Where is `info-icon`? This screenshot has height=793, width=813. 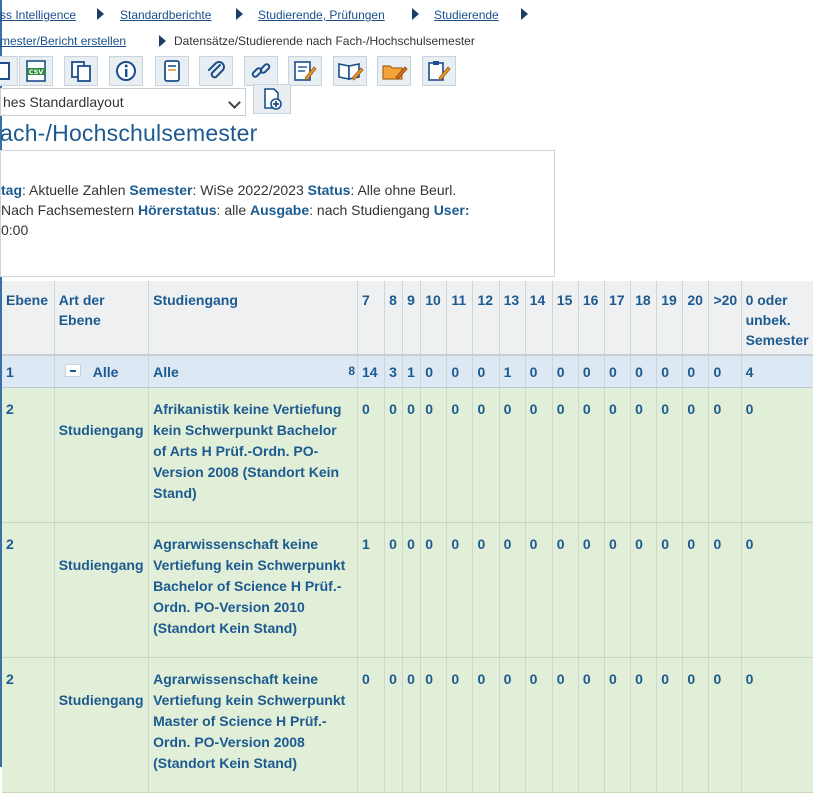 info-icon is located at coordinates (126, 71).